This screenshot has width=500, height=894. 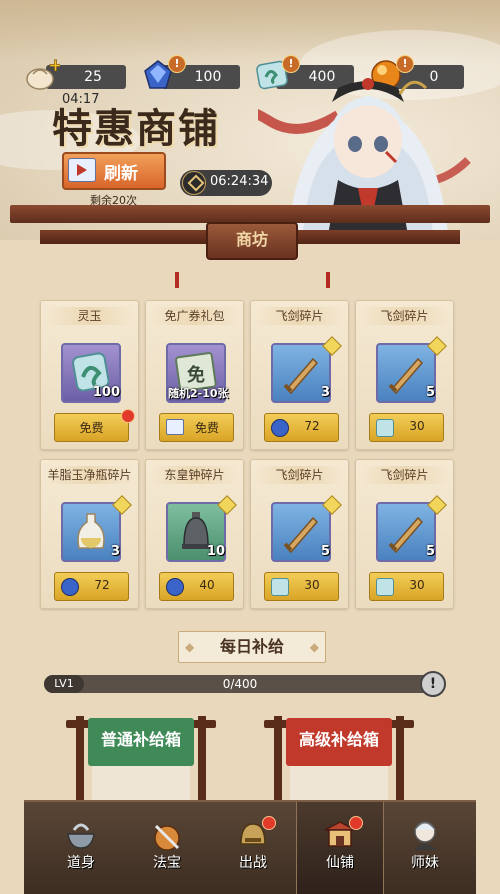 I want to click on normal-supply-box: 普通补给箱, so click(x=141, y=762).